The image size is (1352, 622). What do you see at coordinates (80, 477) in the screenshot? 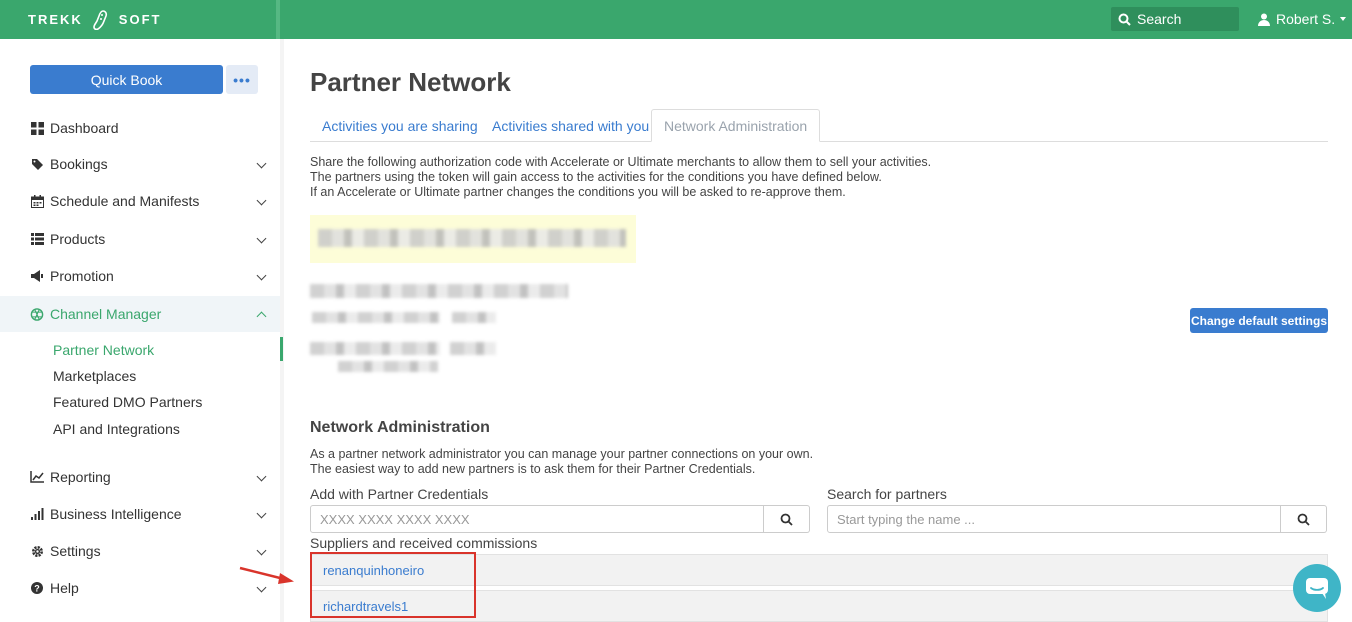
I see `nav-label: Reporting` at bounding box center [80, 477].